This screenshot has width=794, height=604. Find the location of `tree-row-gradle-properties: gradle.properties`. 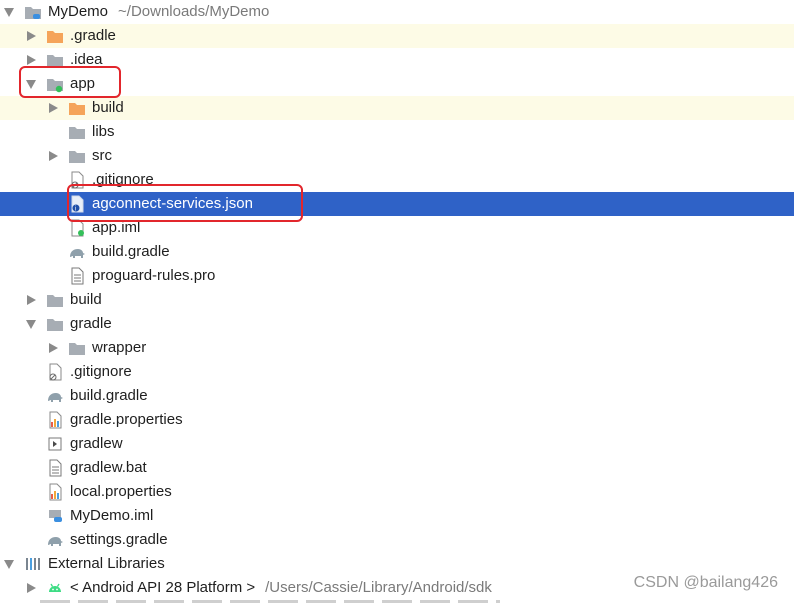

tree-row-gradle-properties: gradle.properties is located at coordinates (397, 420).